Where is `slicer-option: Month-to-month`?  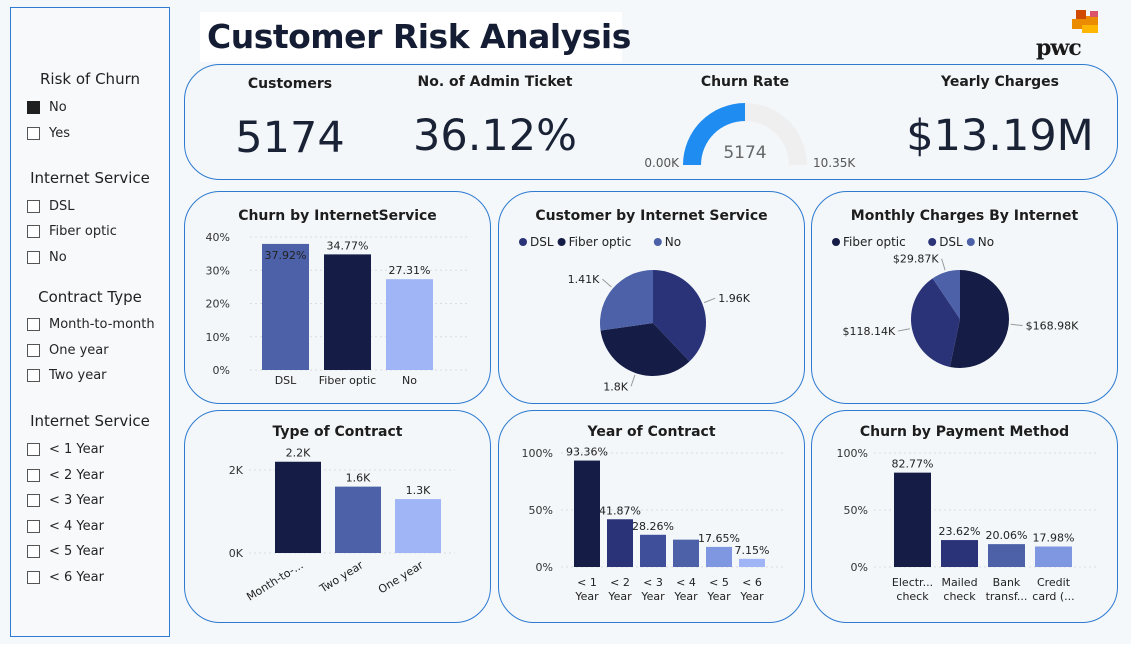
slicer-option: Month-to-month is located at coordinates (91, 324).